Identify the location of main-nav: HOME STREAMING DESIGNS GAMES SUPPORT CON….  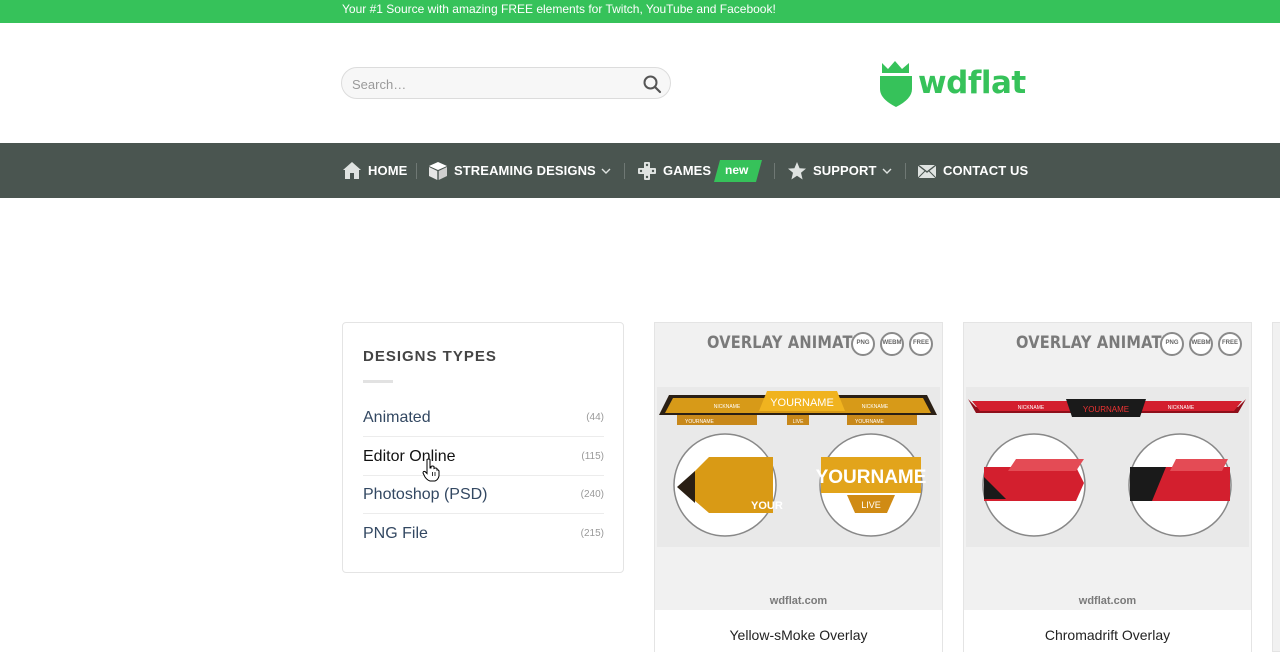
(640, 170).